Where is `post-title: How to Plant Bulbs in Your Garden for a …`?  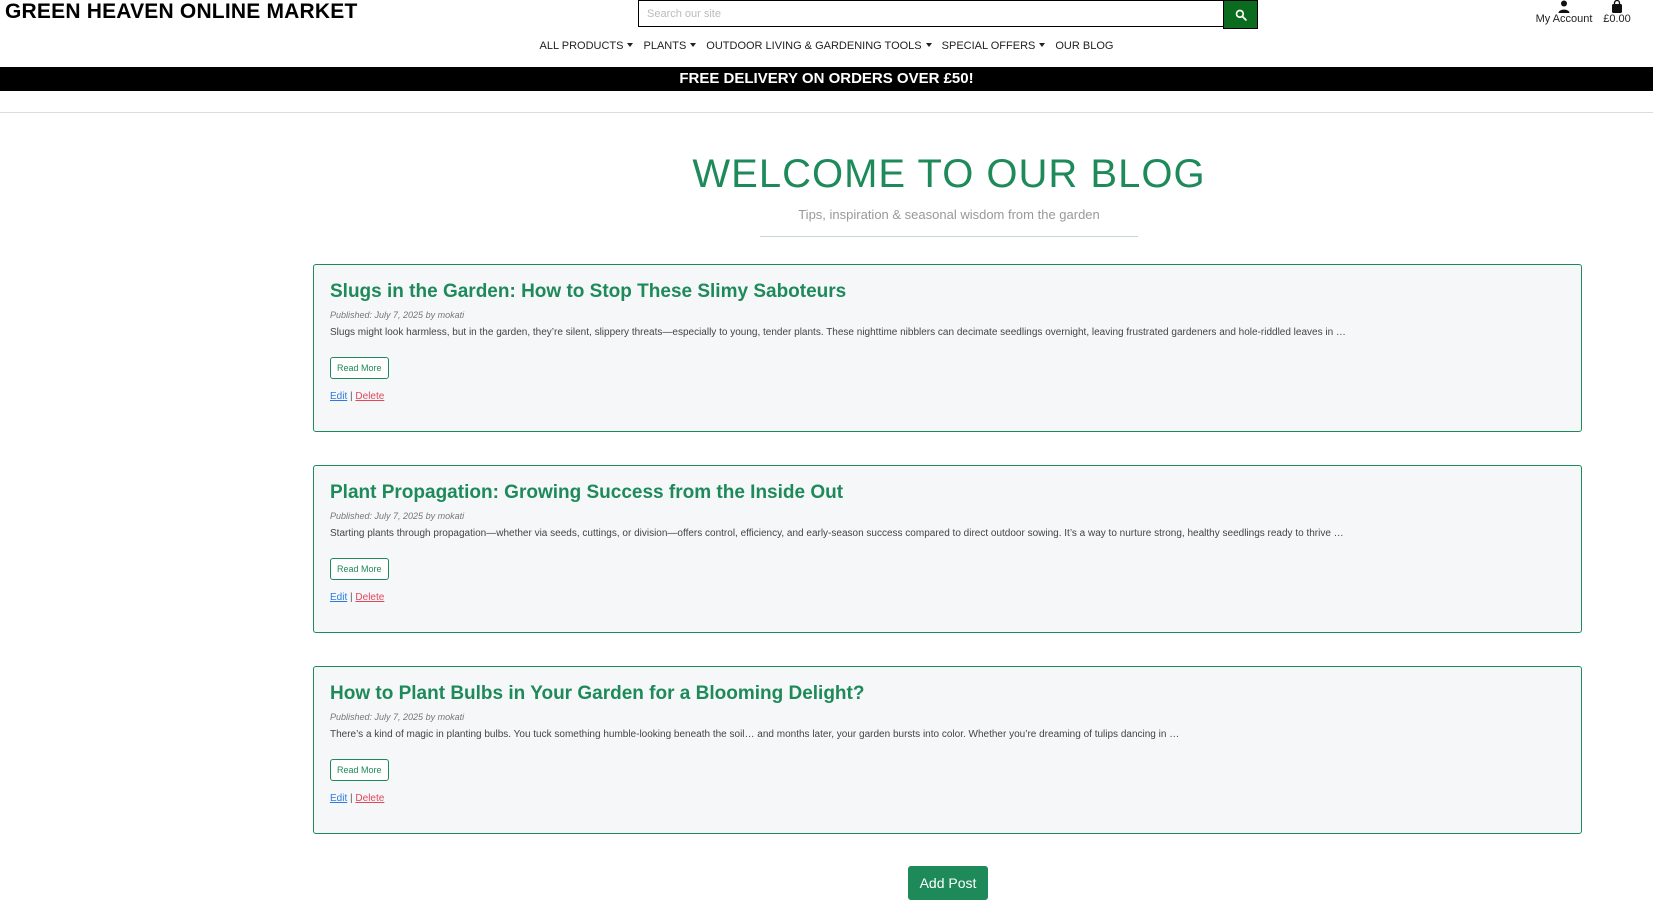 post-title: How to Plant Bulbs in Your Garden for a … is located at coordinates (597, 694).